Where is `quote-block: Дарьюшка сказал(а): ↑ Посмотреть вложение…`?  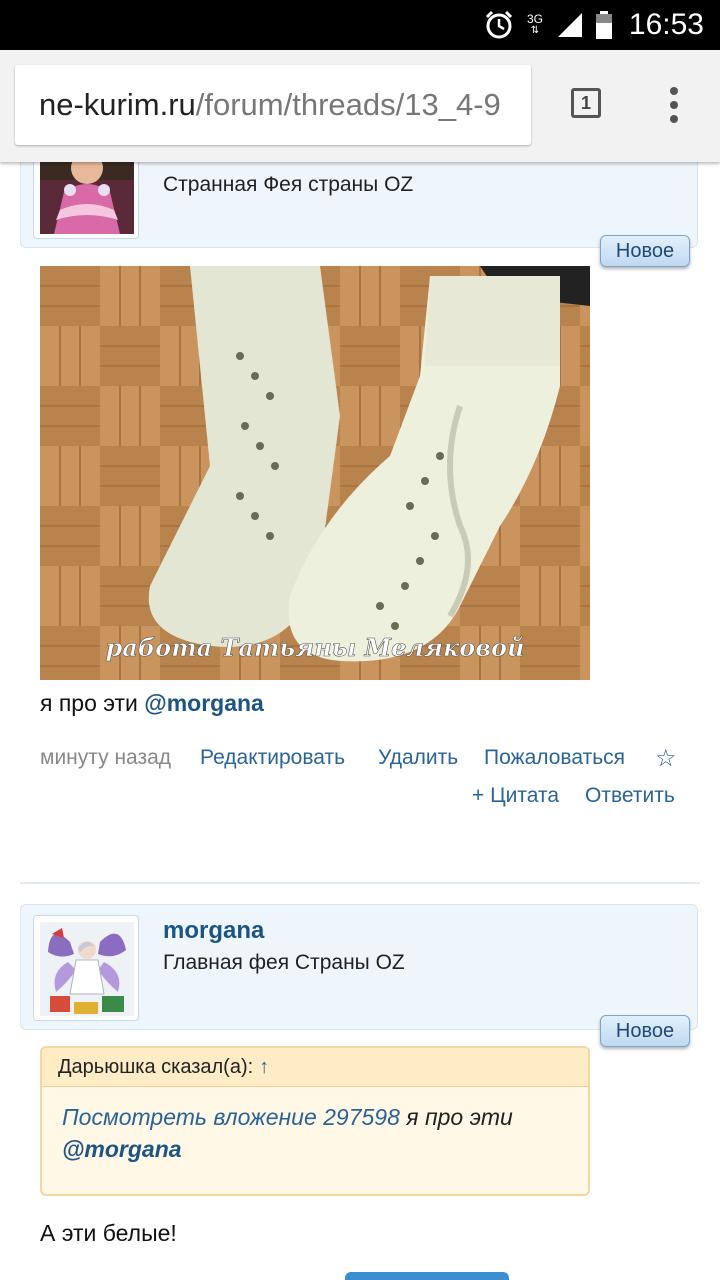
quote-block: Дарьюшка сказал(а): ↑ Посмотреть вложение… is located at coordinates (315, 1121).